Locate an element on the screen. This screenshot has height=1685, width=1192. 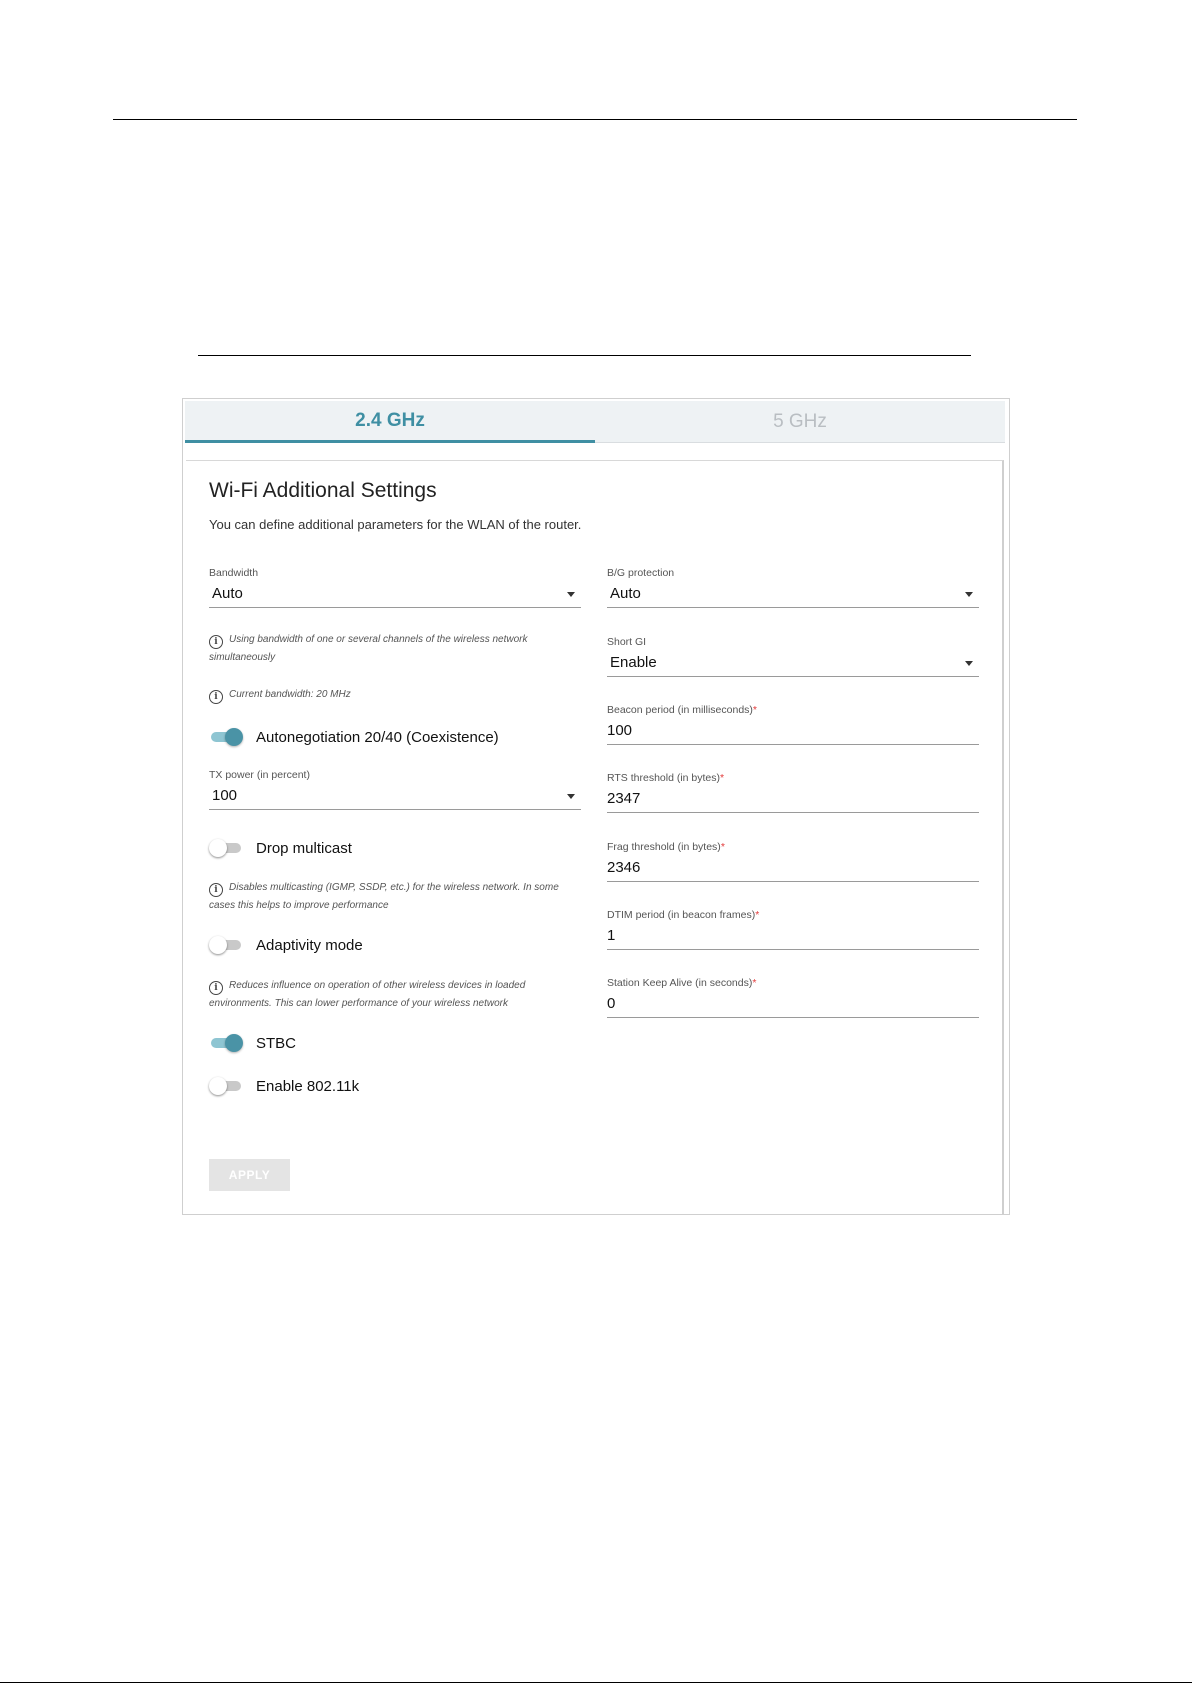
autonegotiation-label: Autonegotiation 20/40 (Coexistence) is located at coordinates (377, 737).